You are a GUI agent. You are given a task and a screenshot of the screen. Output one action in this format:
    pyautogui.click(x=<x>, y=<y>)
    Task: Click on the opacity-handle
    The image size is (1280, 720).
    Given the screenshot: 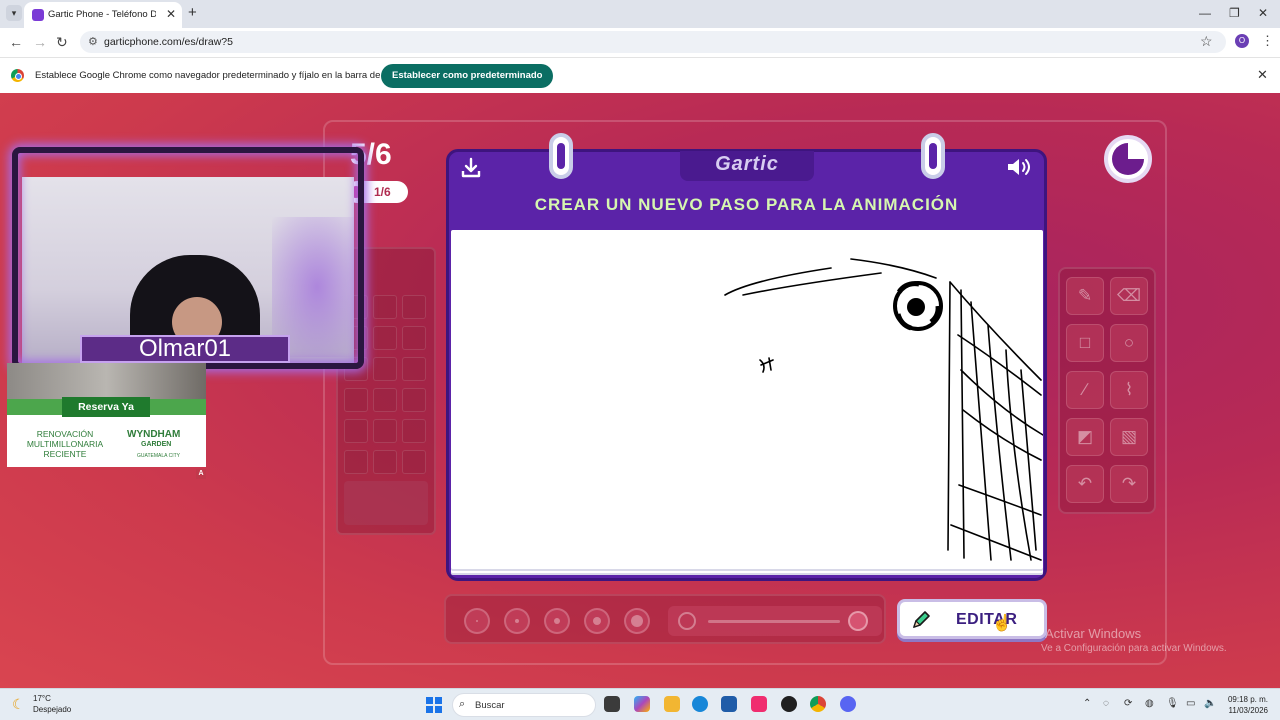 What is the action you would take?
    pyautogui.click(x=858, y=621)
    